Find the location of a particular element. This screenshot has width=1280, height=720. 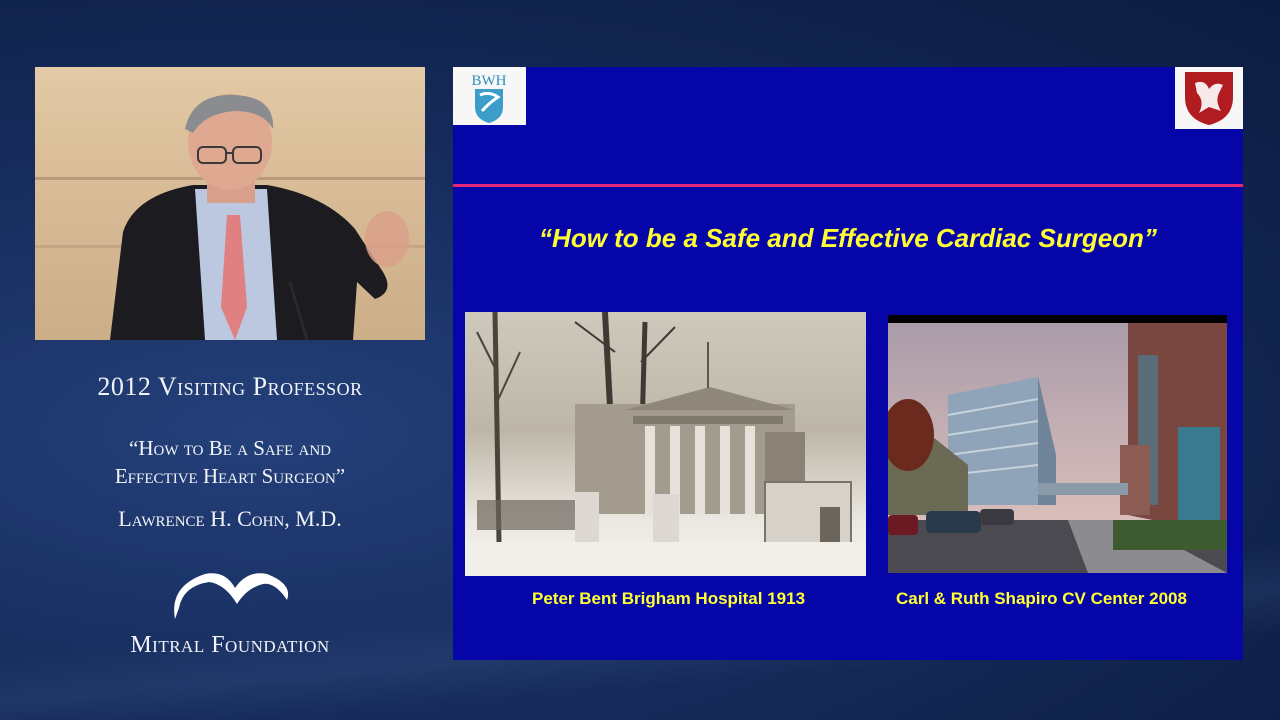

talk-title-line1: “How to Be a Safe and is located at coordinates (230, 448).